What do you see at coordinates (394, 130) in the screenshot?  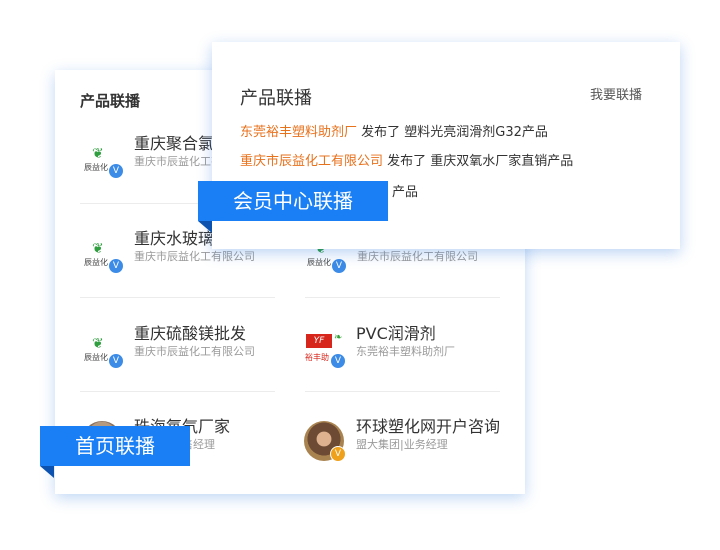 I see `feed-item: 东莞裕丰塑料助剂厂 发布了 塑料光亮润滑剂G32产品` at bounding box center [394, 130].